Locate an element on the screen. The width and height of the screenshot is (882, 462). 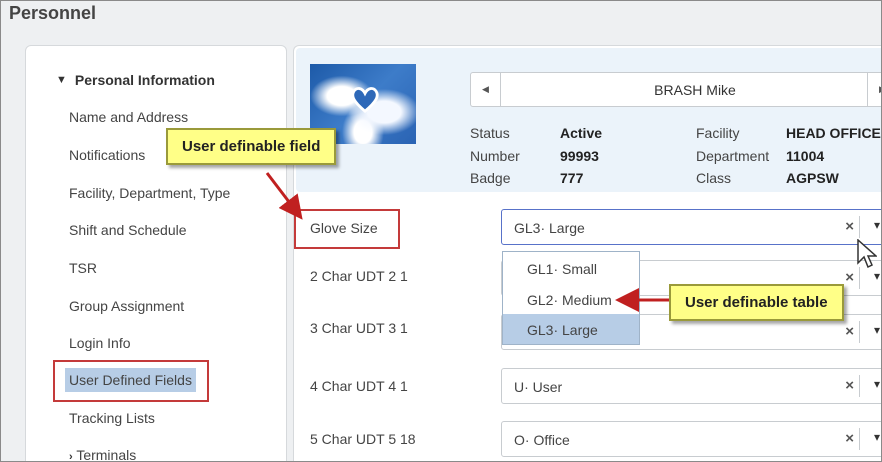
arrow-to-field is located at coordinates (284, 196).